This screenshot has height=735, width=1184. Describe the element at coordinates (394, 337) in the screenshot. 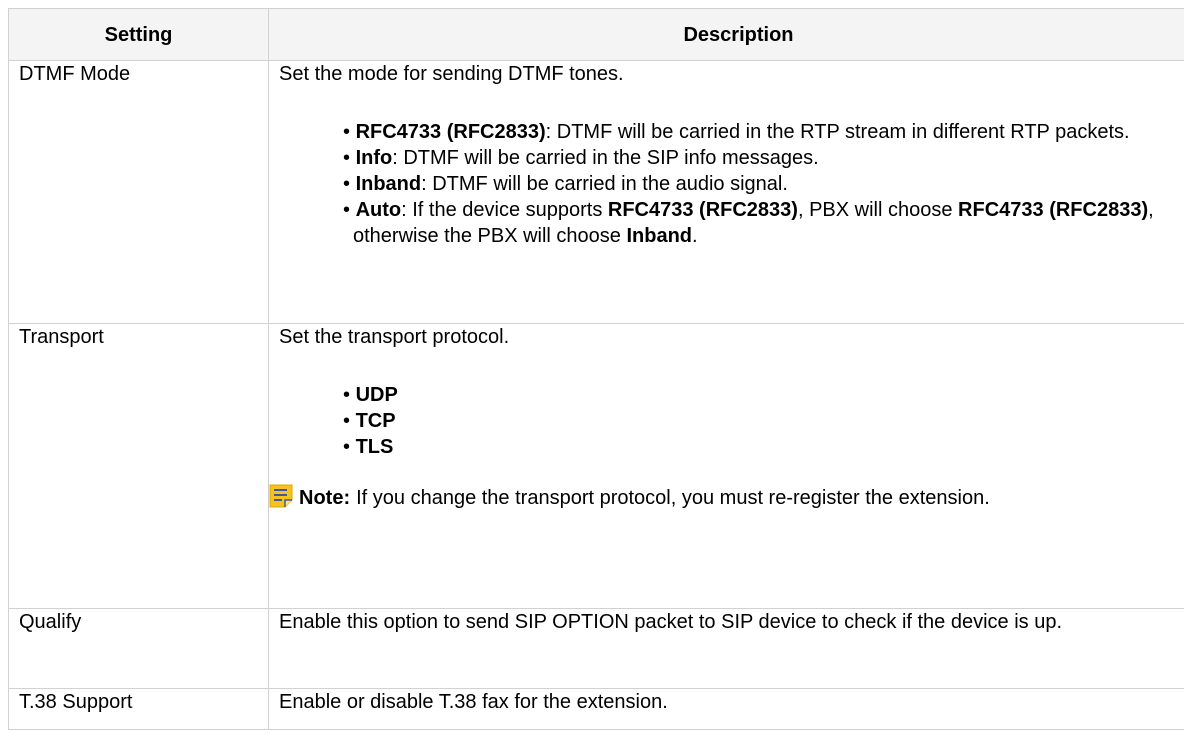

I see `description-text: Set the transport protocol.` at that location.